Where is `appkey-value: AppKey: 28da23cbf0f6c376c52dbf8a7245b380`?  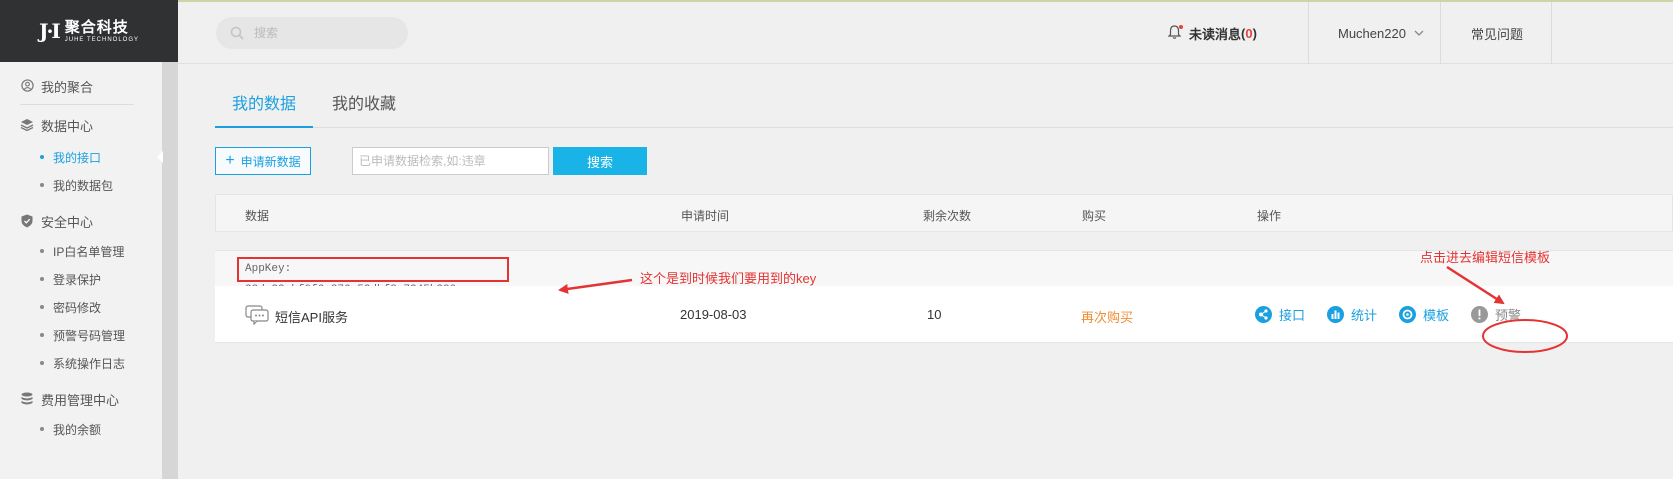 appkey-value: AppKey: 28da23cbf0f6c376c52dbf8a7245b380 is located at coordinates (373, 276).